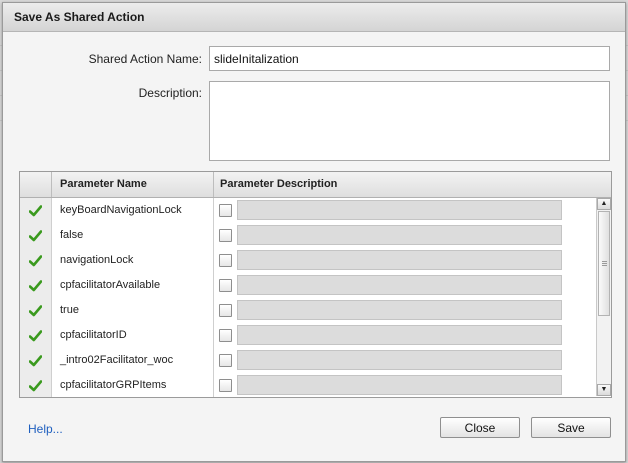  I want to click on table-row: false, so click(307, 236).